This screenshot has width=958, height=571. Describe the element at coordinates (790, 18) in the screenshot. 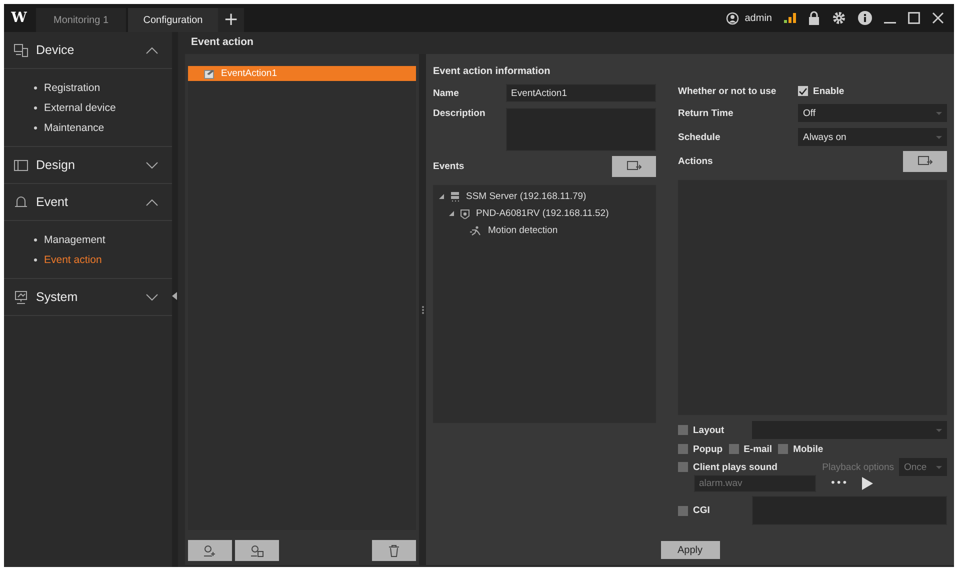

I see `signal-icon` at that location.